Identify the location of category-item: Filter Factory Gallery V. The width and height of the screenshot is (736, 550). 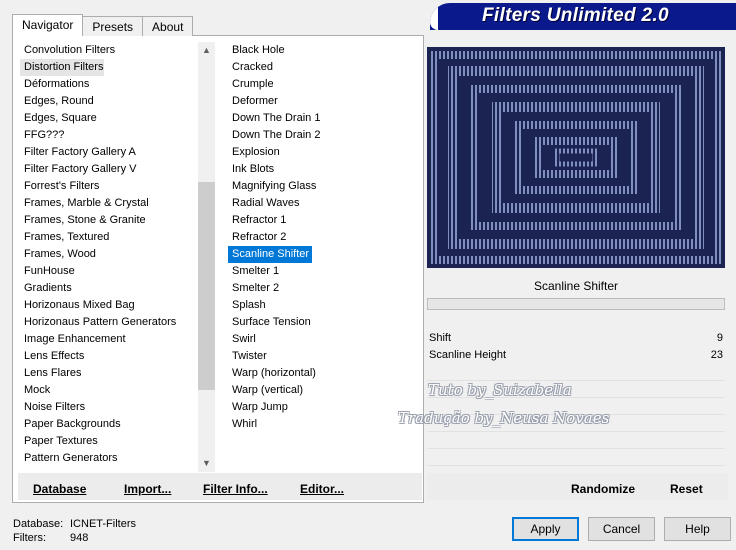
(110, 169).